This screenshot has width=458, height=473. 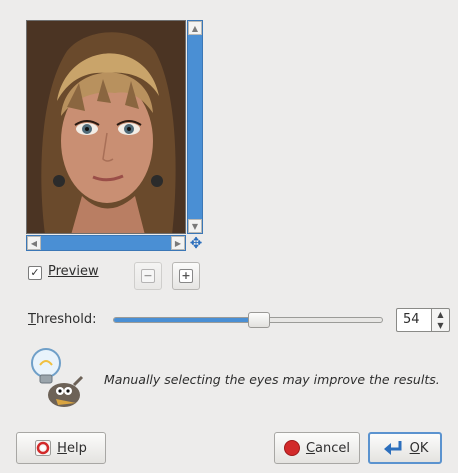 I want to click on navigate-icon: ✥, so click(x=196, y=243).